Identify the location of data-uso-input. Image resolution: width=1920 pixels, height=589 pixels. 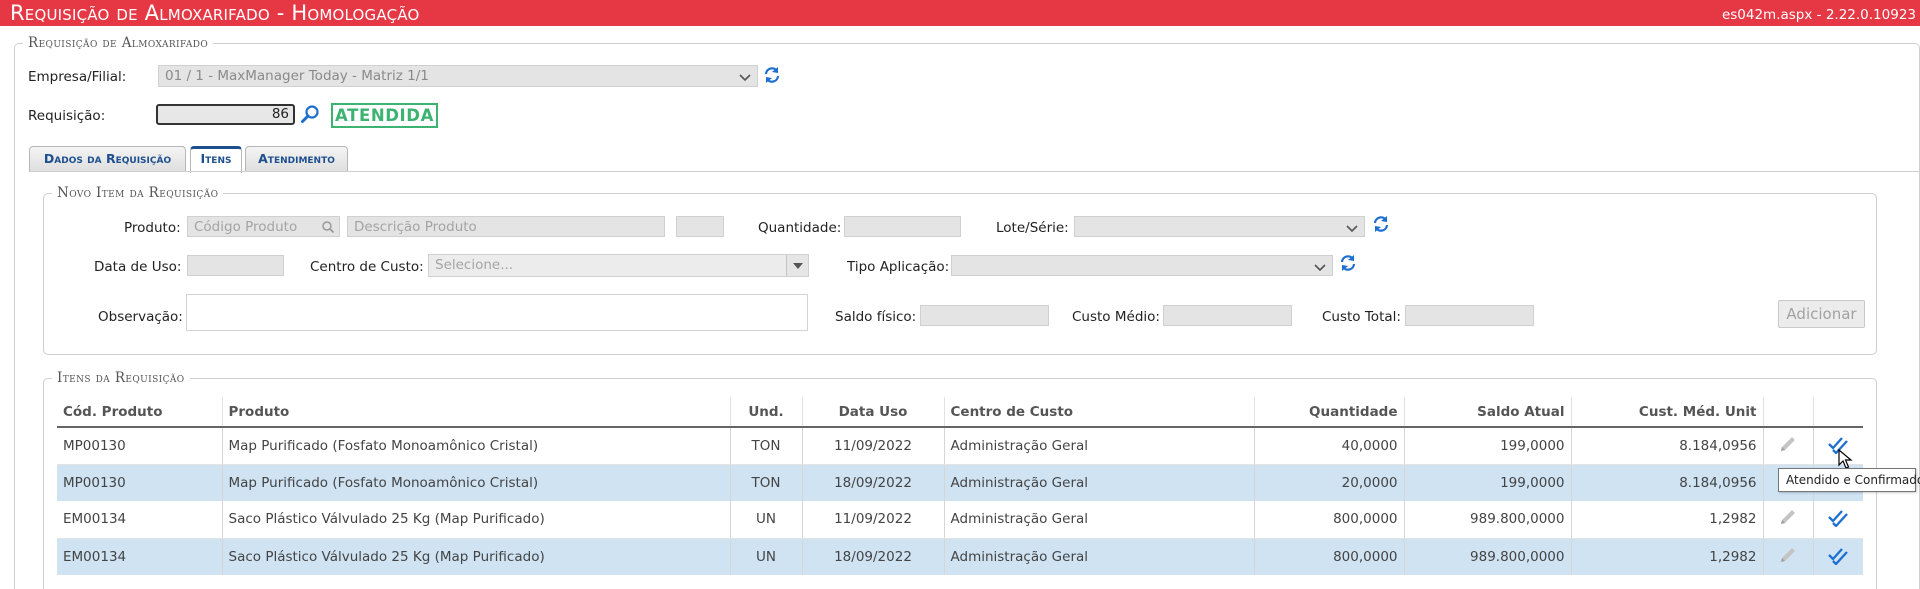
(235, 265).